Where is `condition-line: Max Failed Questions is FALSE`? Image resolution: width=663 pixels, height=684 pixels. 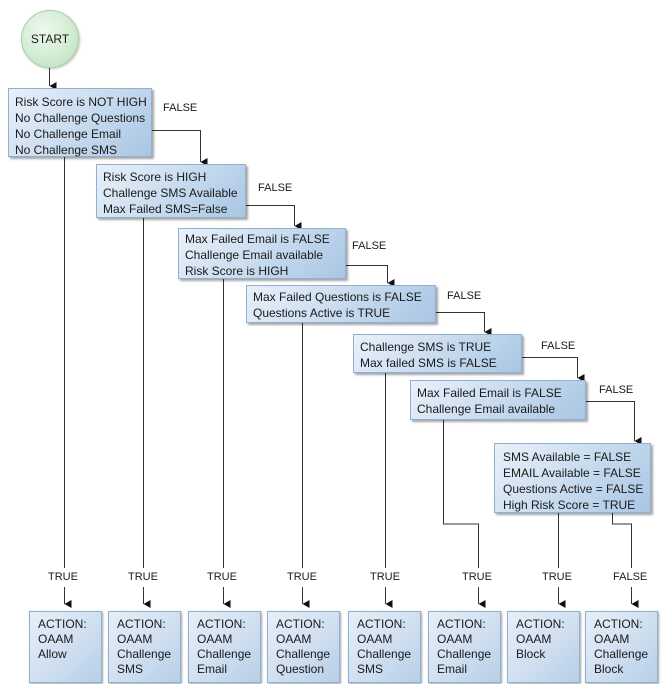 condition-line: Max Failed Questions is FALSE is located at coordinates (337, 297).